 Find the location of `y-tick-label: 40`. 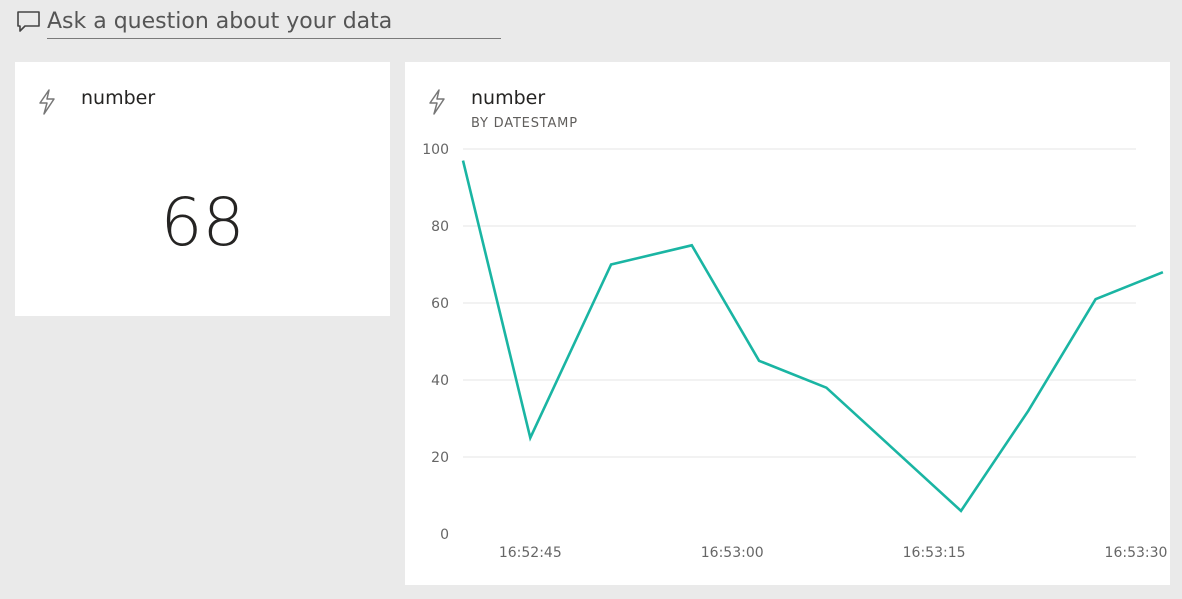

y-tick-label: 40 is located at coordinates (440, 381).